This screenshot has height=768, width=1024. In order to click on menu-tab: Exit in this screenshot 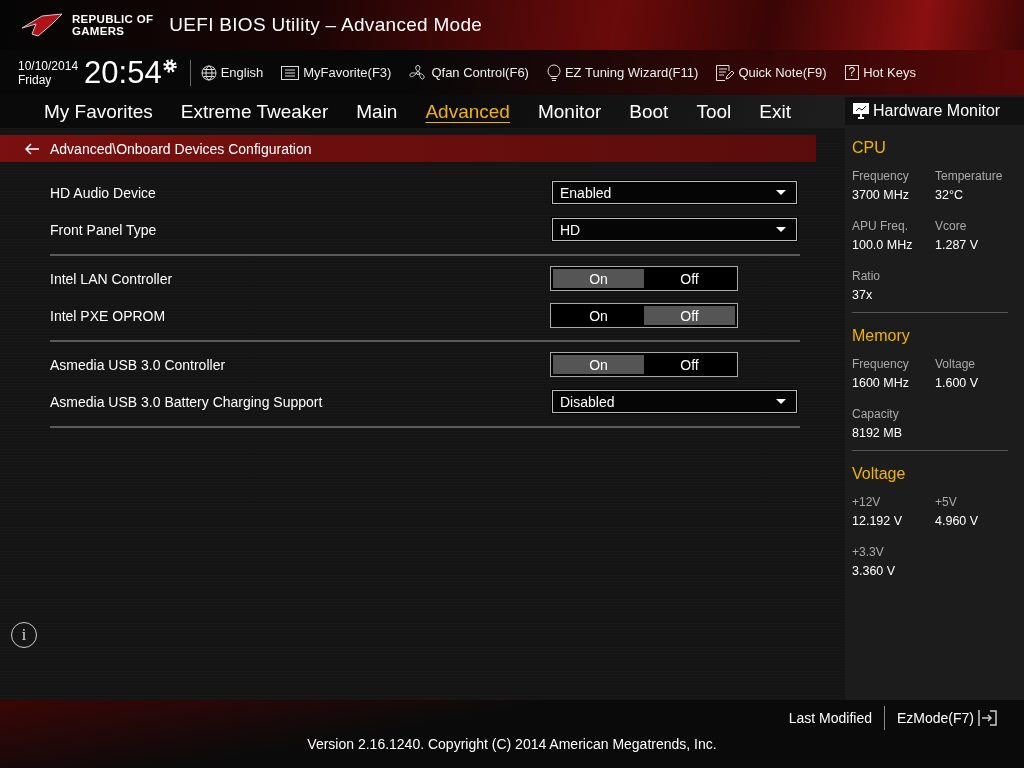, I will do `click(775, 111)`.